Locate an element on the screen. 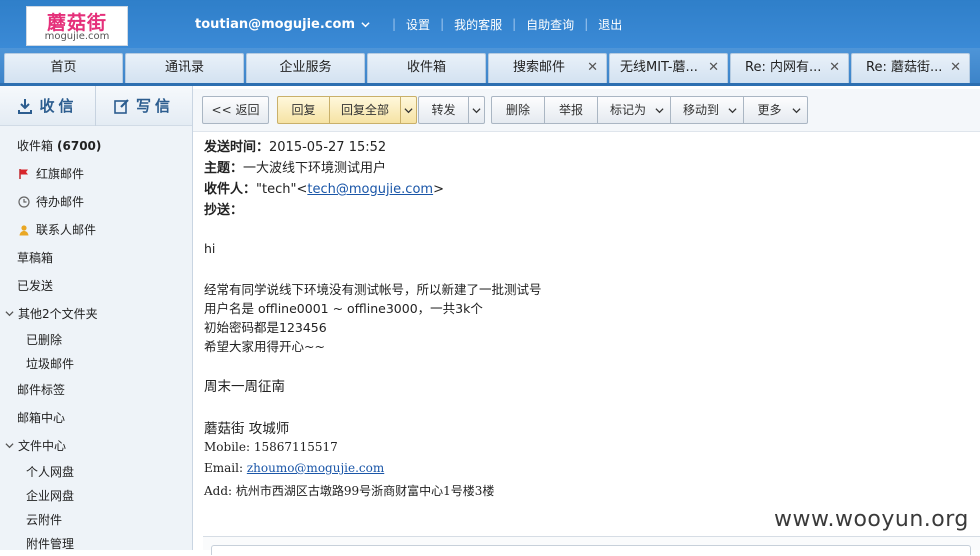 The image size is (980, 556). cloud-attachments: 云附件 is located at coordinates (96, 520).